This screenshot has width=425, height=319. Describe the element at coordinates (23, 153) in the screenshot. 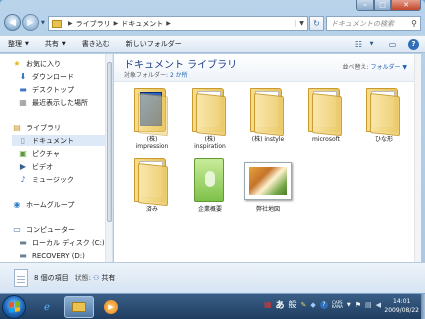

I see `pictures-icon: ▣` at that location.